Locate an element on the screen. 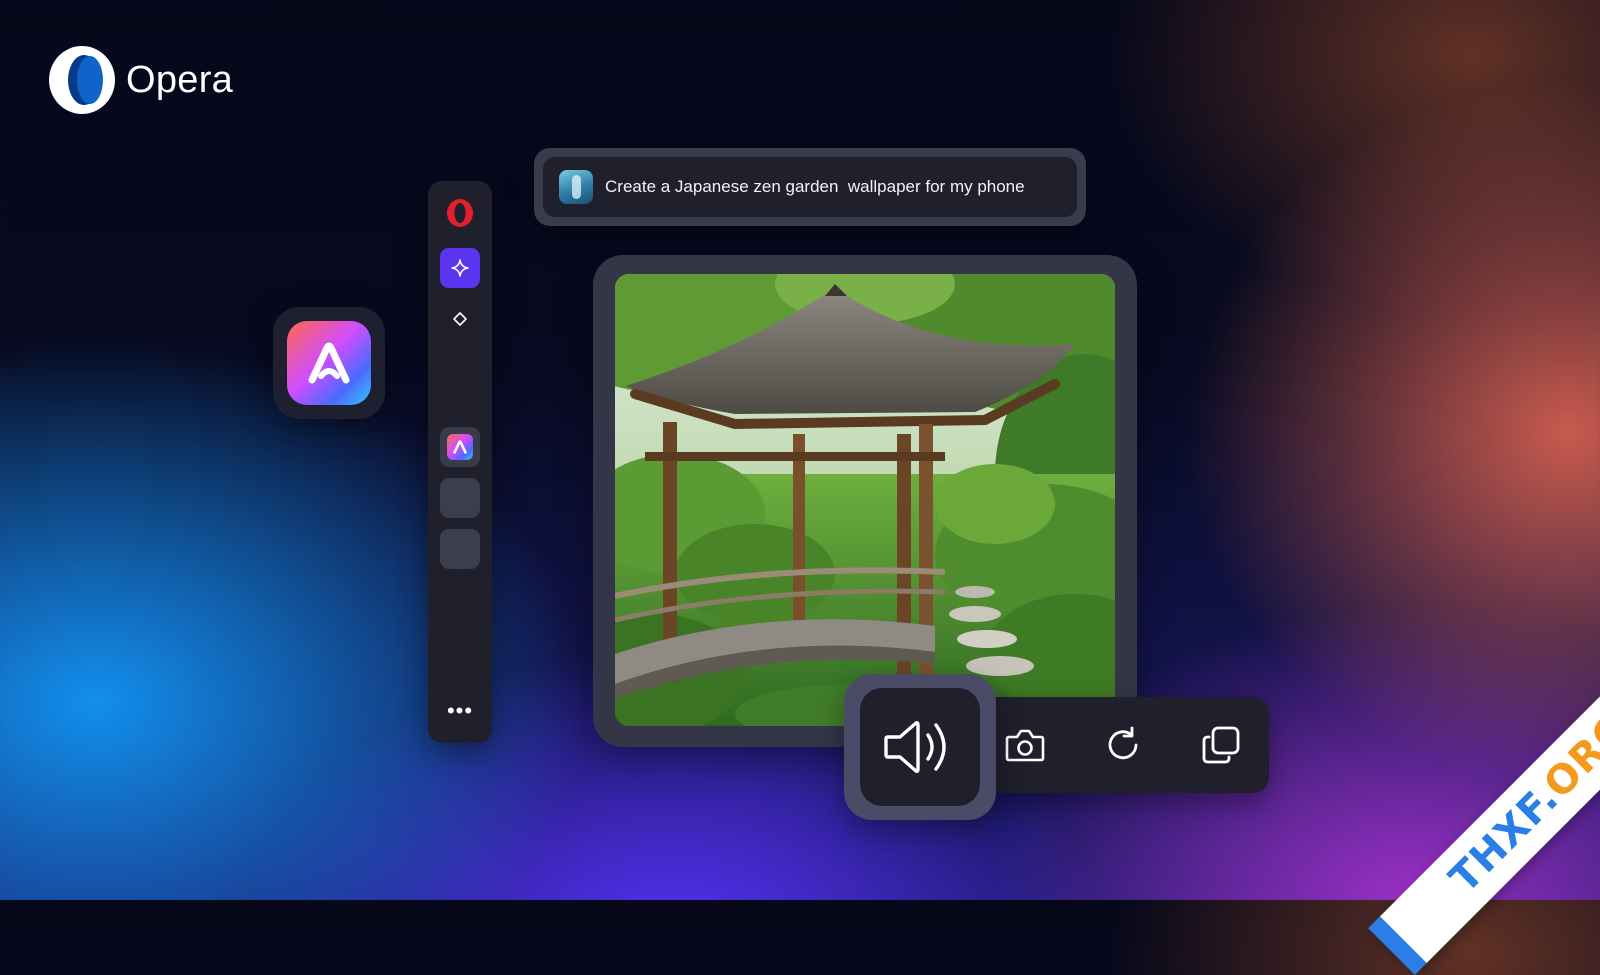 This screenshot has width=1600, height=975. aria-app-small-icon is located at coordinates (460, 447).